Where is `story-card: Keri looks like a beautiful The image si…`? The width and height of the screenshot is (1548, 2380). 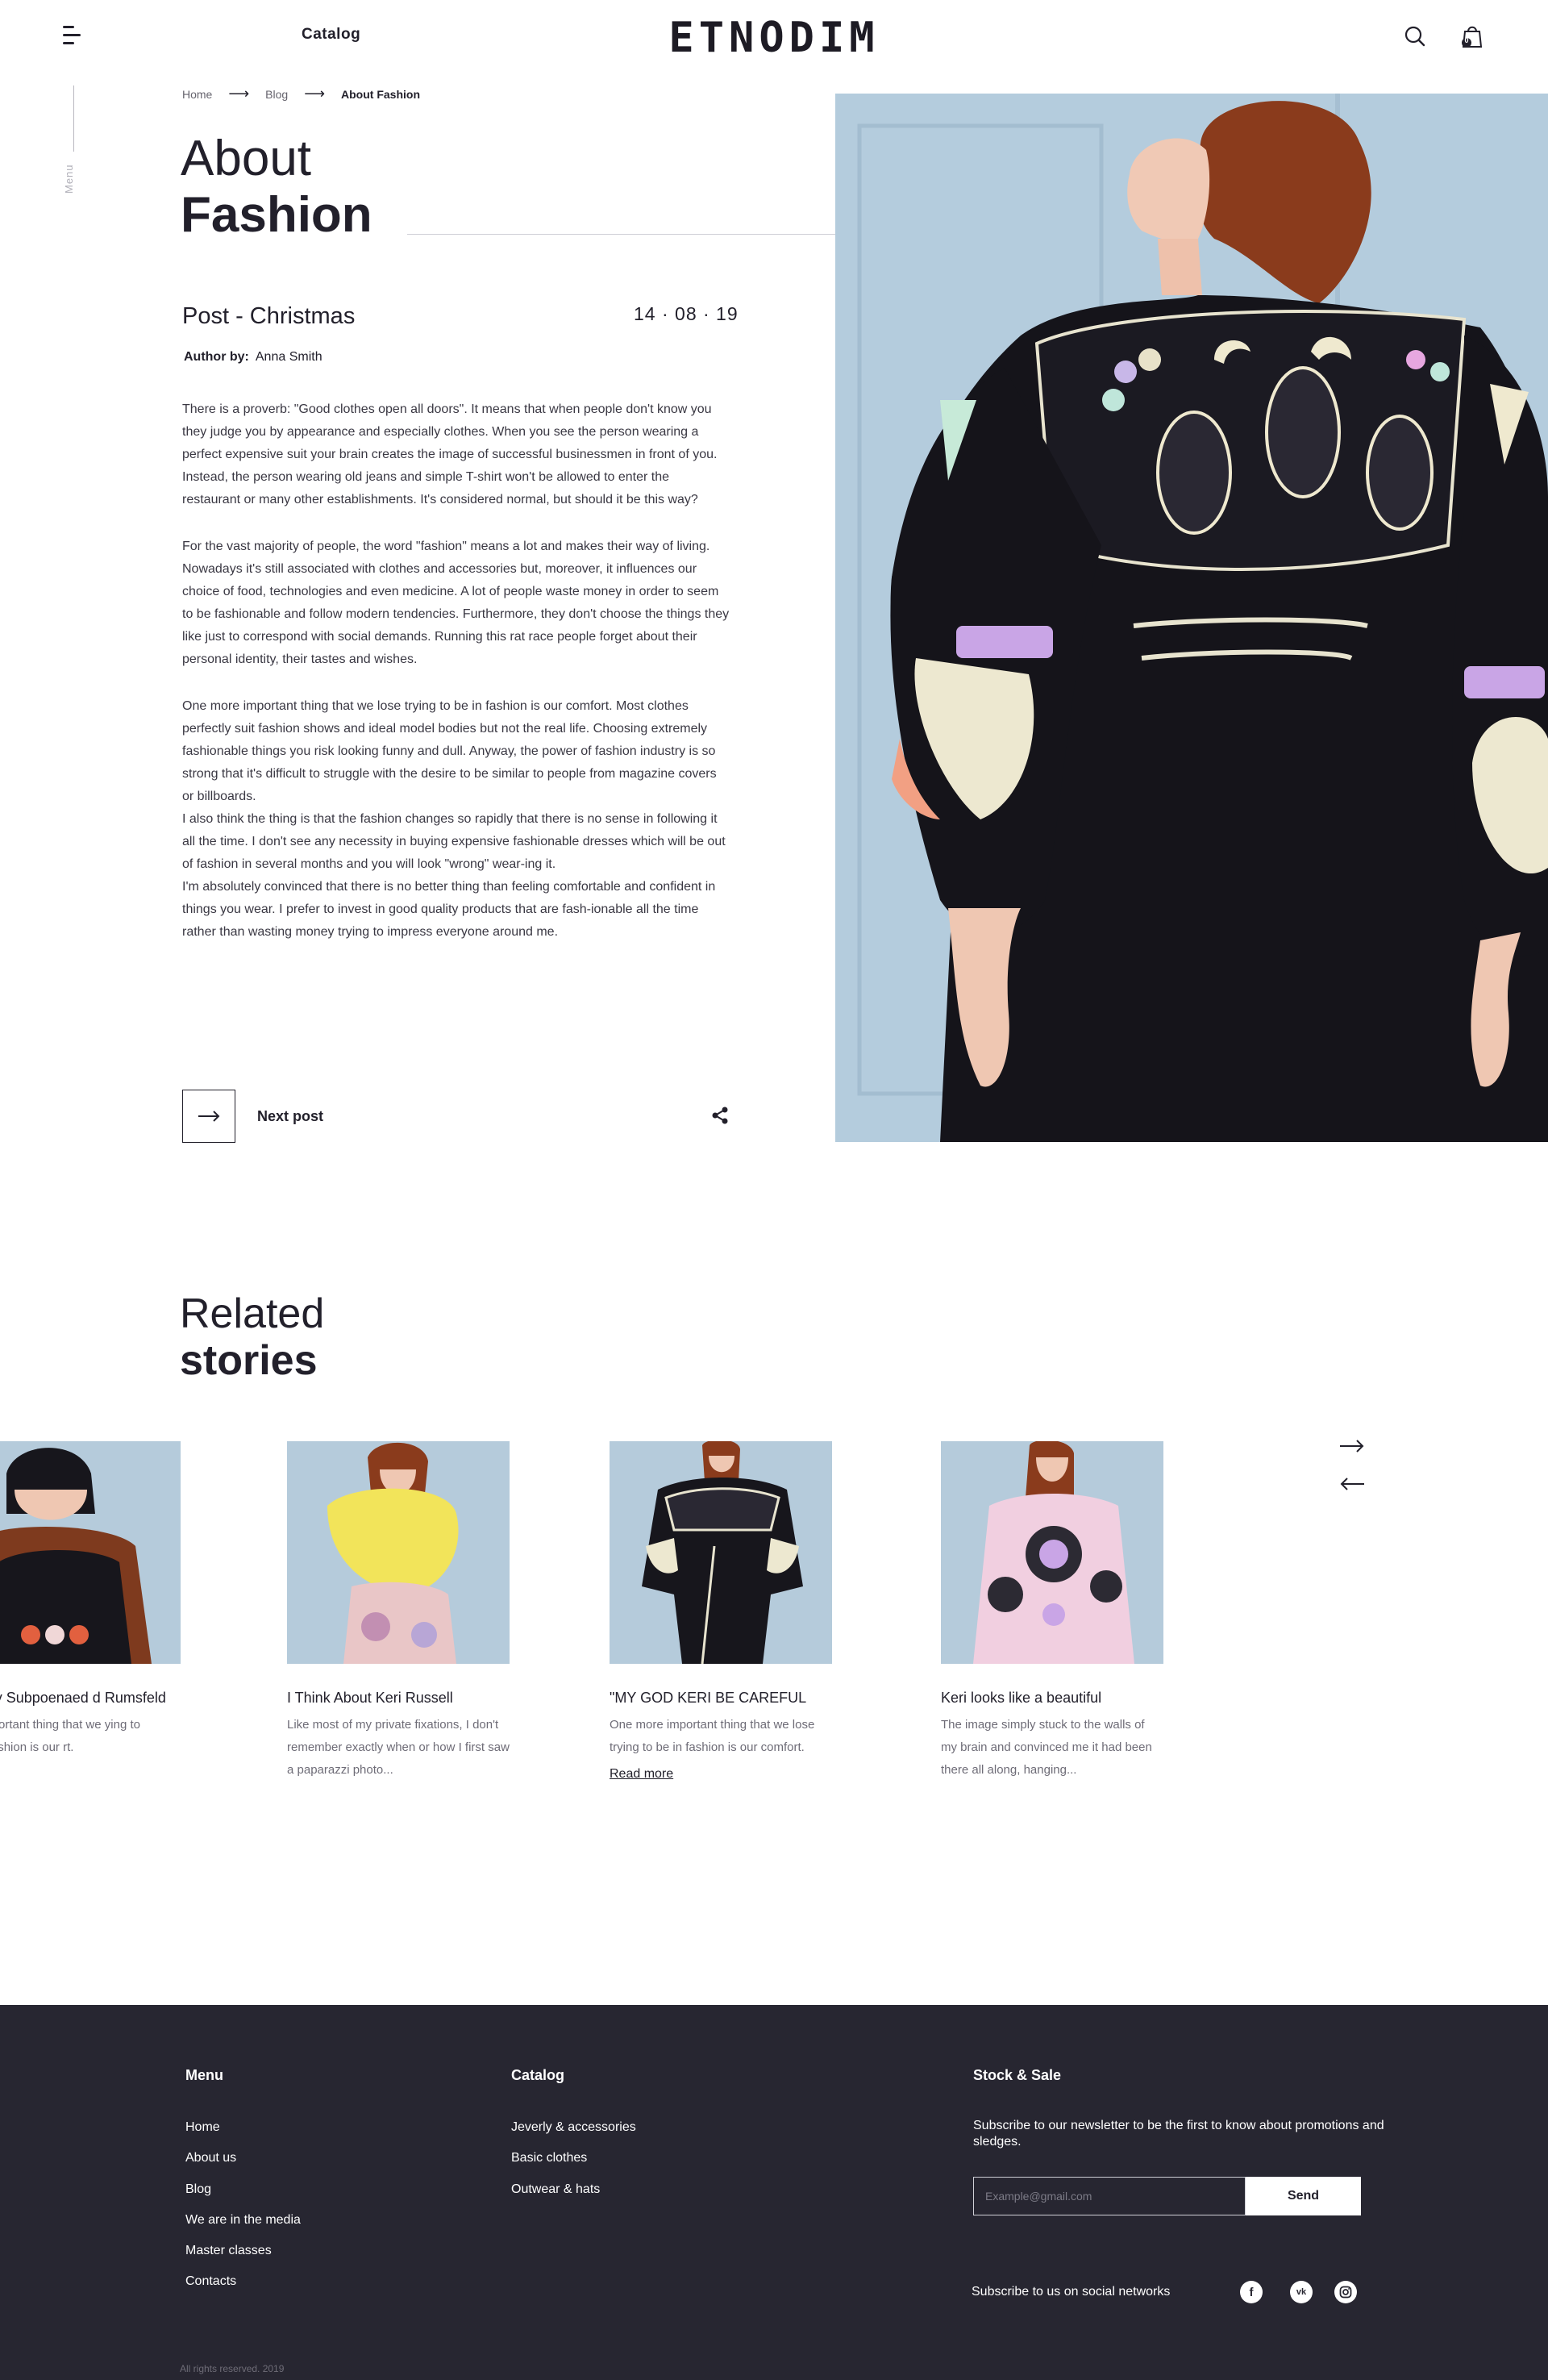 story-card: Keri looks like a beautiful The image si… is located at coordinates (1052, 1611).